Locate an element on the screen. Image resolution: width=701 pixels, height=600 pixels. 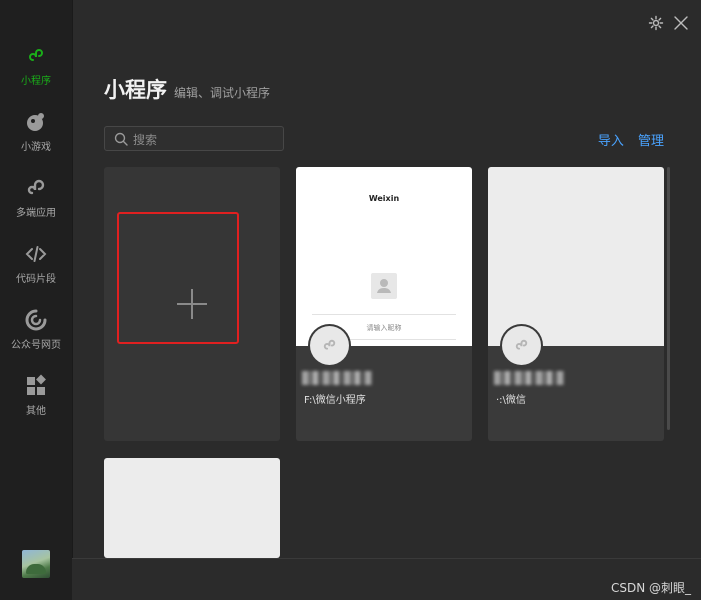
sidebar-item-official-account: 公众号网页 is located at coordinates (36, 338).